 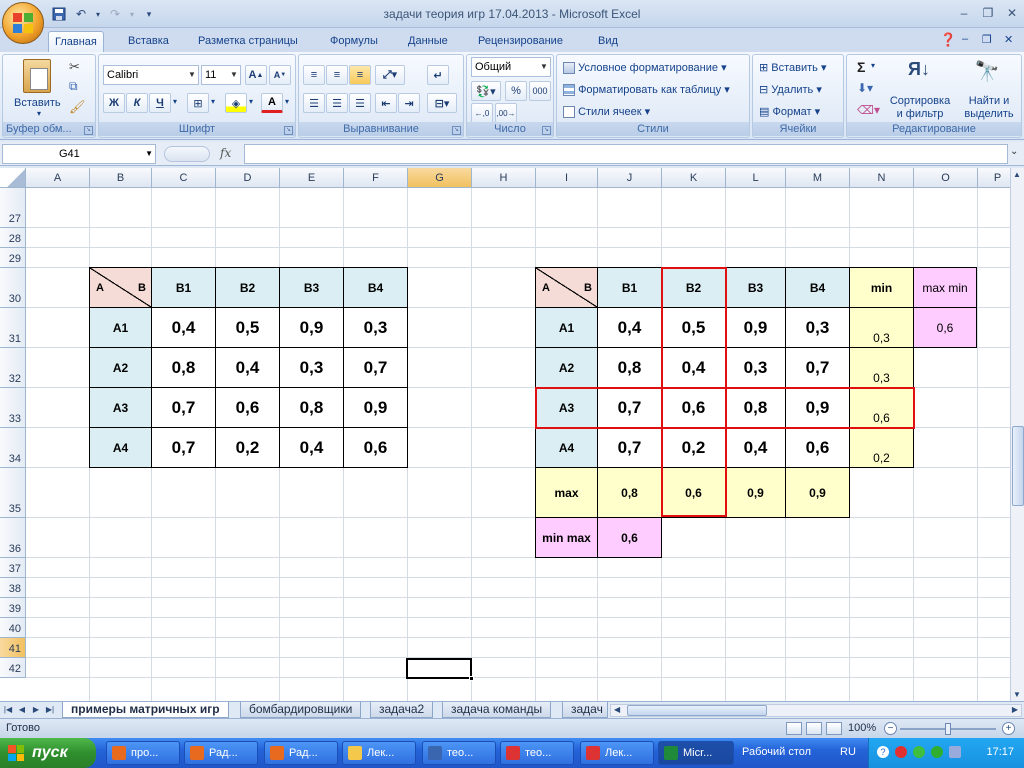 What do you see at coordinates (890, 728) in the screenshot?
I see `zoom-out-icon: −` at bounding box center [890, 728].